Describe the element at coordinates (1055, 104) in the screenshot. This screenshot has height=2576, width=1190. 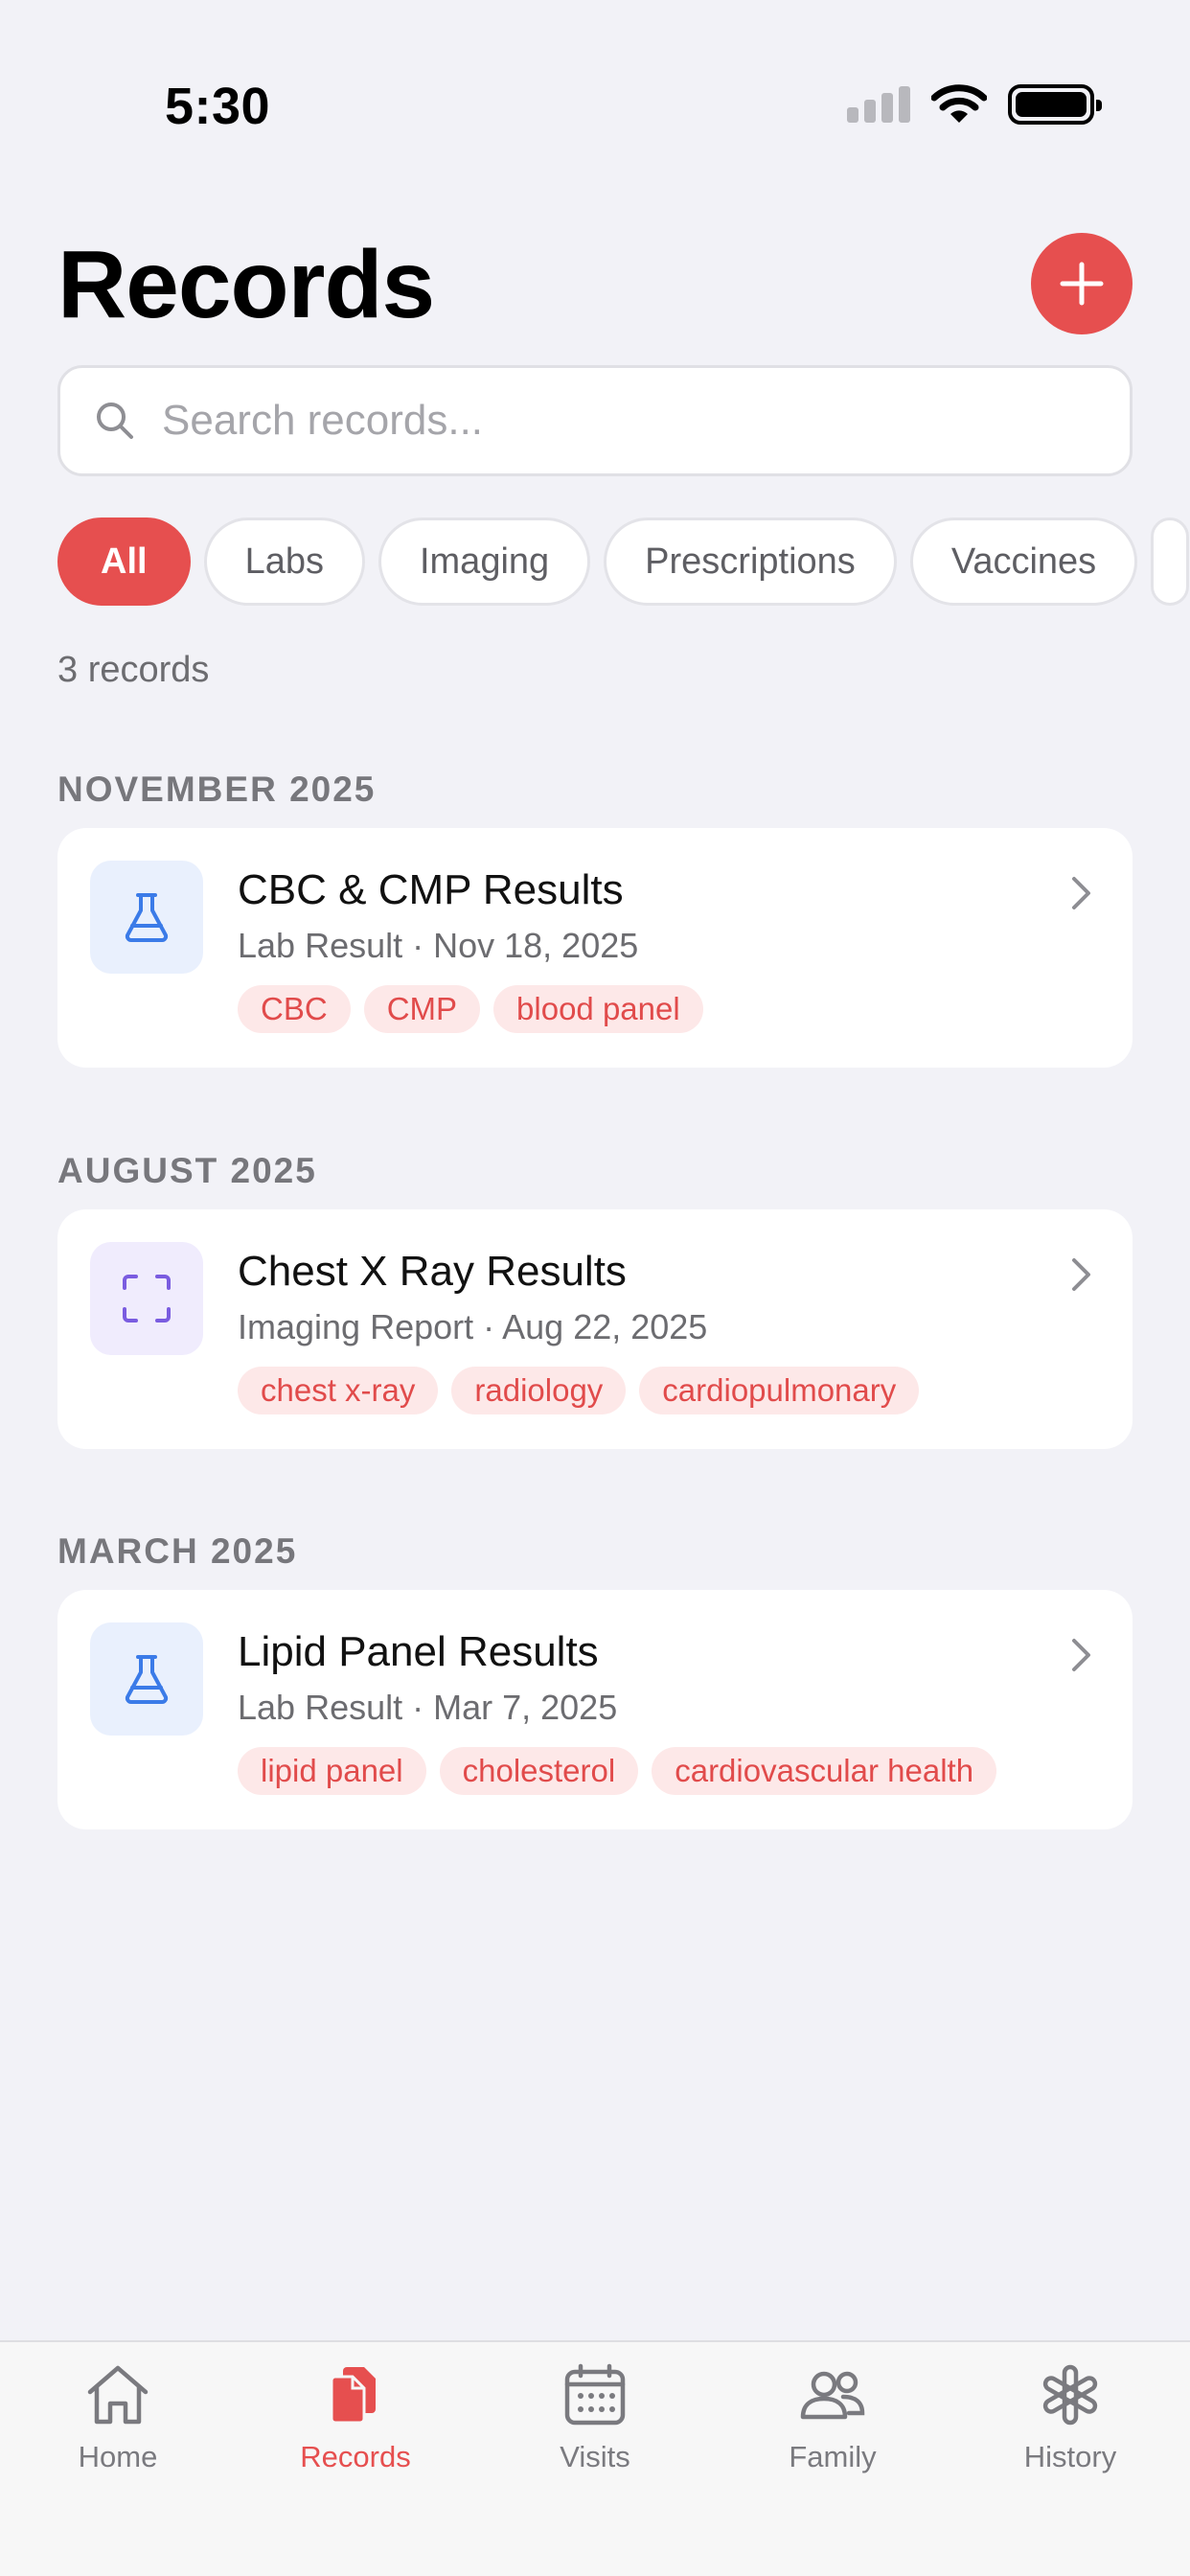
I see `battery-icon` at that location.